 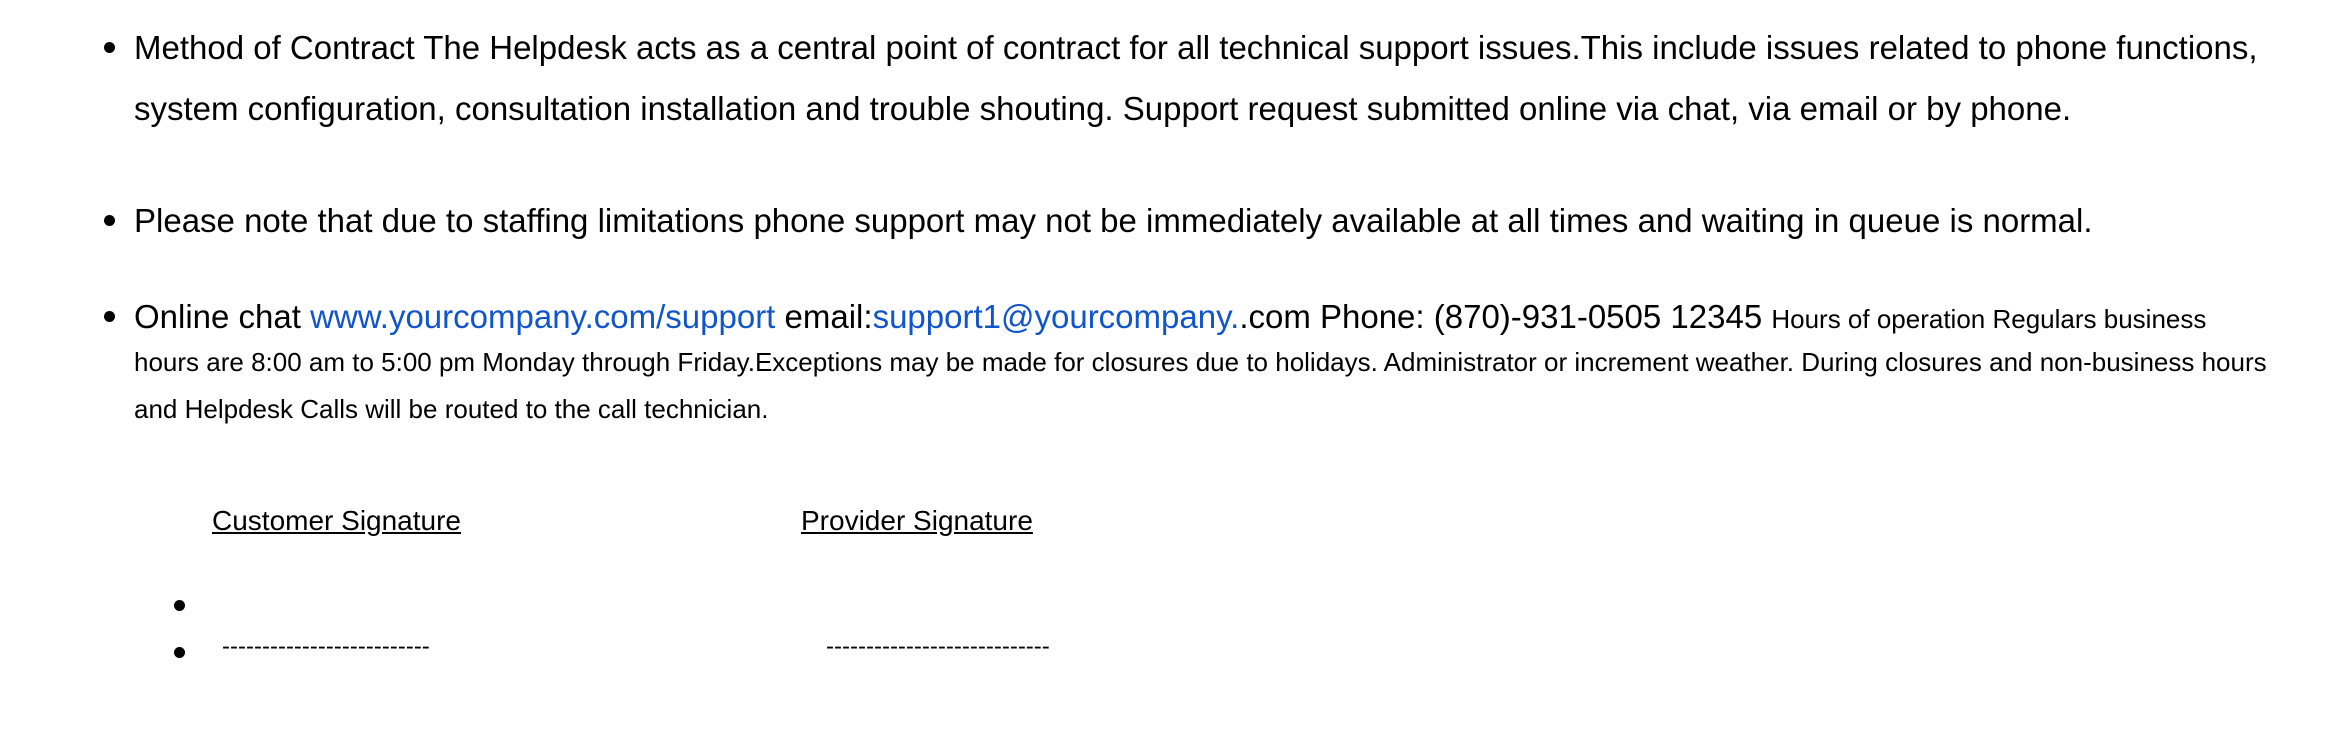 What do you see at coordinates (1056, 316) in the screenshot?
I see `email-link: support1@yourcompany.` at bounding box center [1056, 316].